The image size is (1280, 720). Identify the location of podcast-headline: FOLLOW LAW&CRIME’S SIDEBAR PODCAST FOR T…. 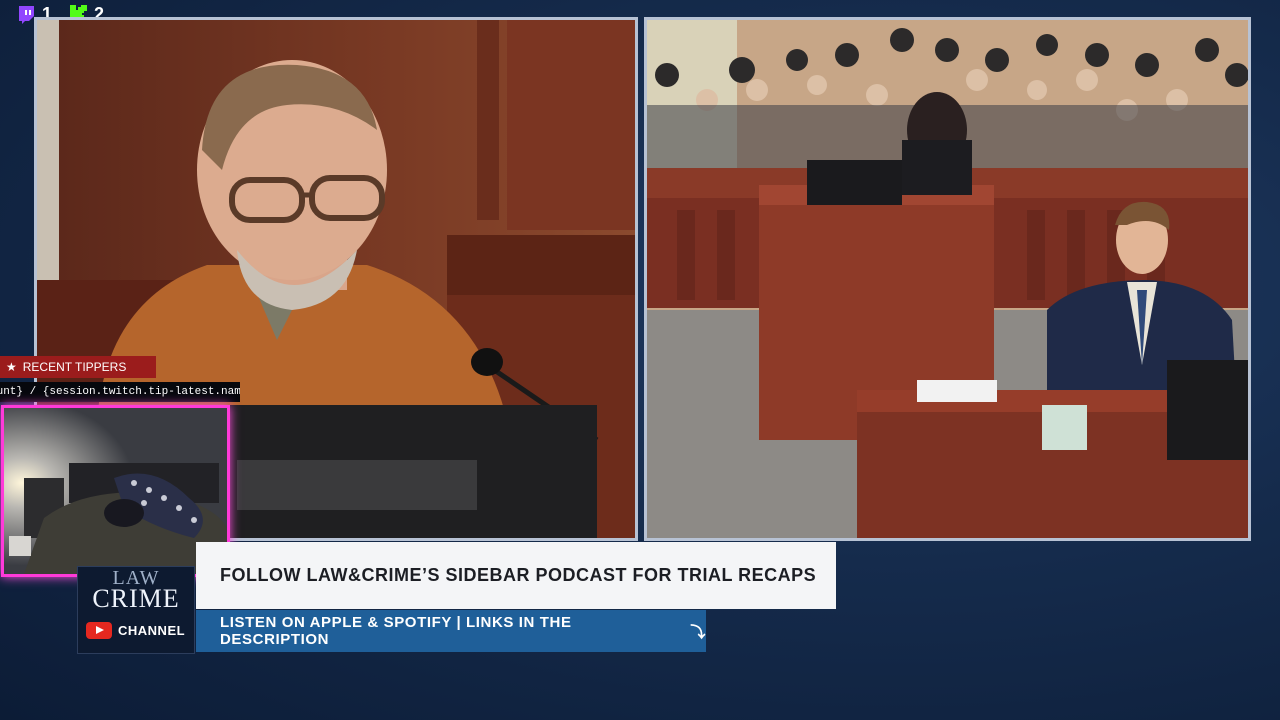
(518, 575).